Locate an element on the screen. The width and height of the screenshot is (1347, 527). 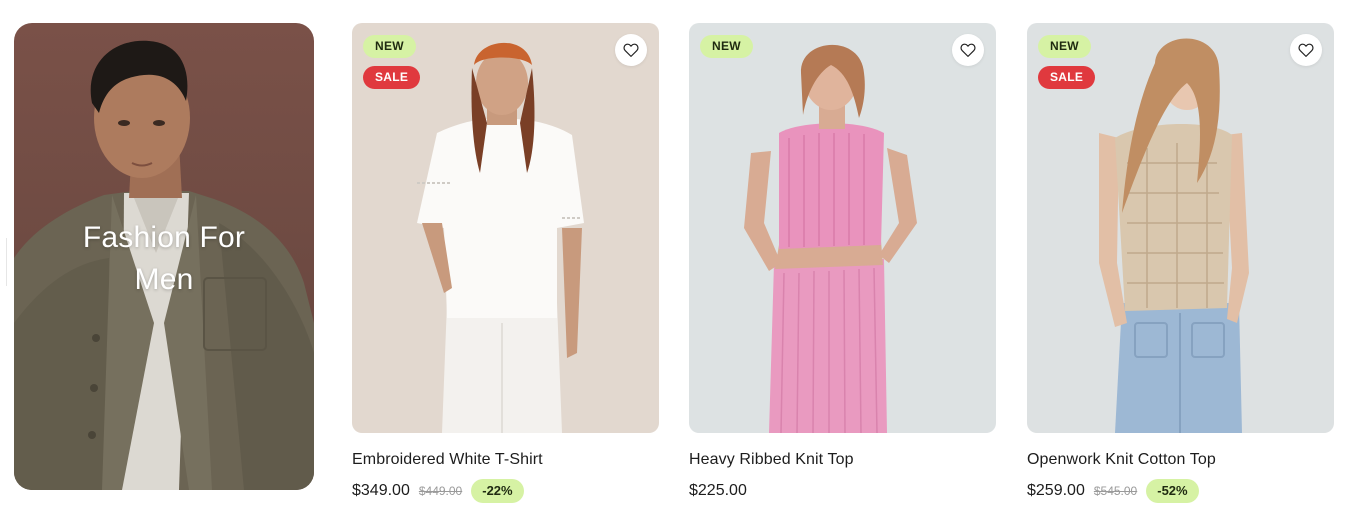
price-current: $349.00 is located at coordinates (381, 490).